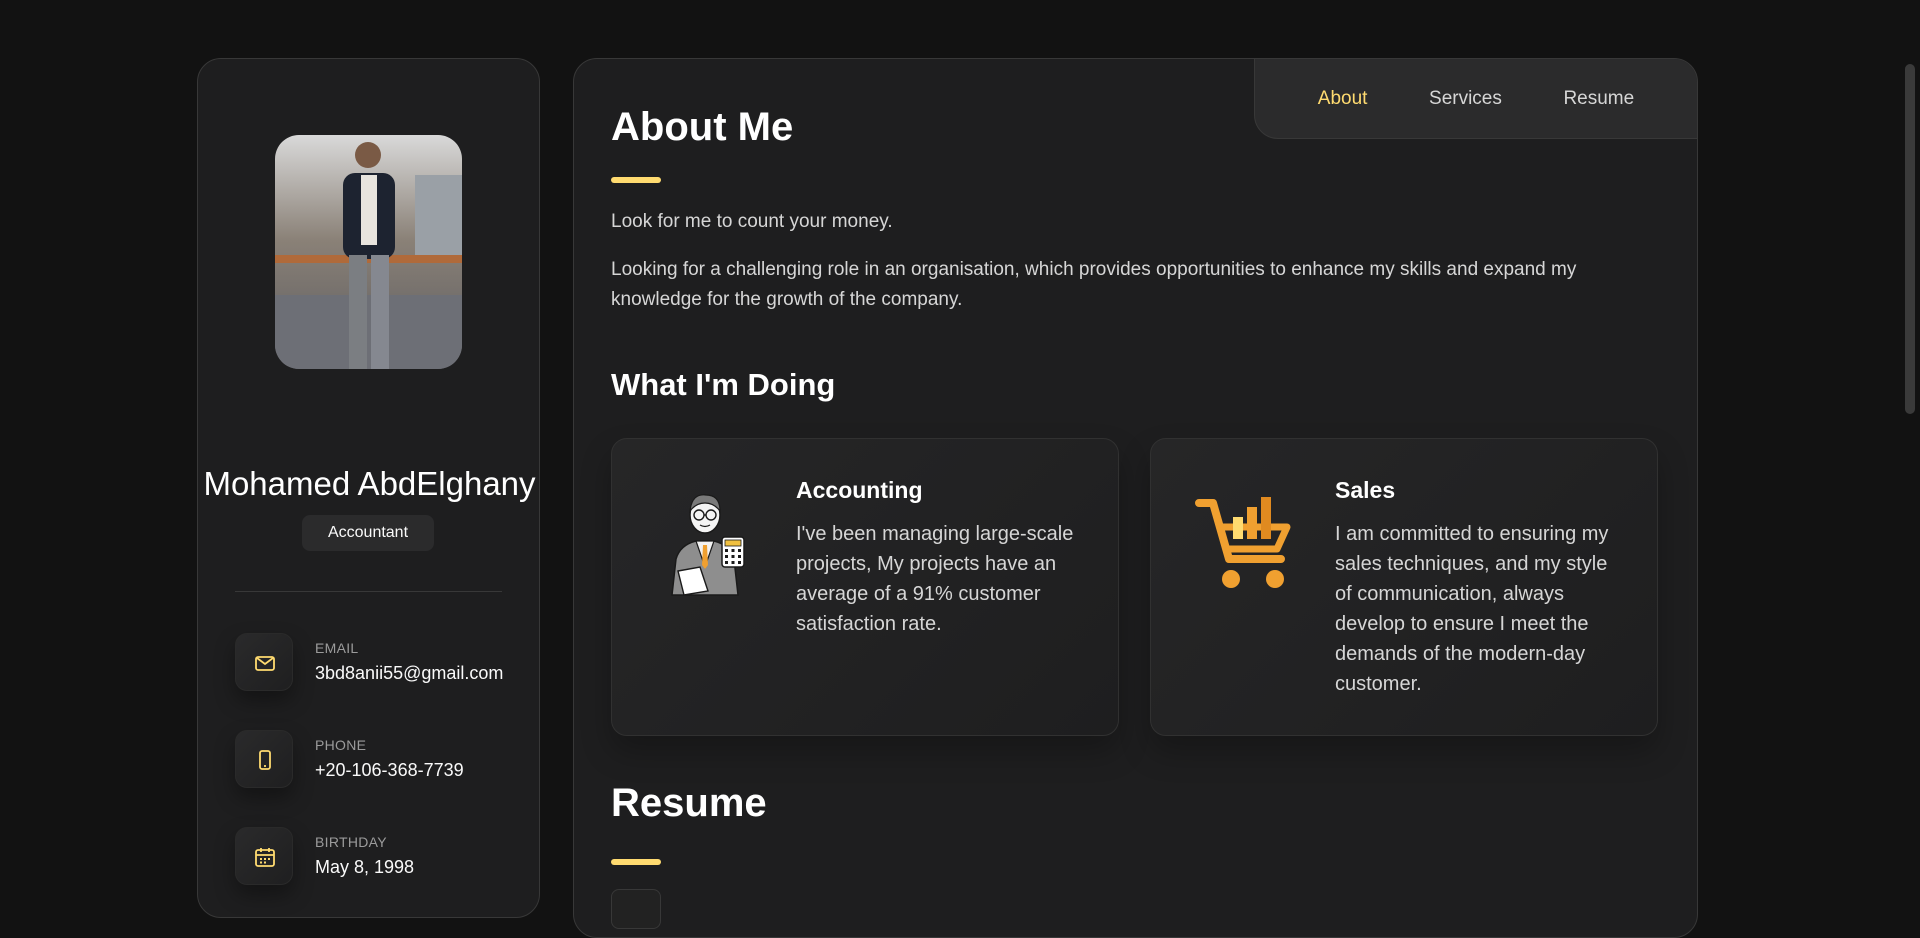 Image resolution: width=1920 pixels, height=938 pixels. Describe the element at coordinates (708, 545) in the screenshot. I see `accountant-illustration-icon` at that location.